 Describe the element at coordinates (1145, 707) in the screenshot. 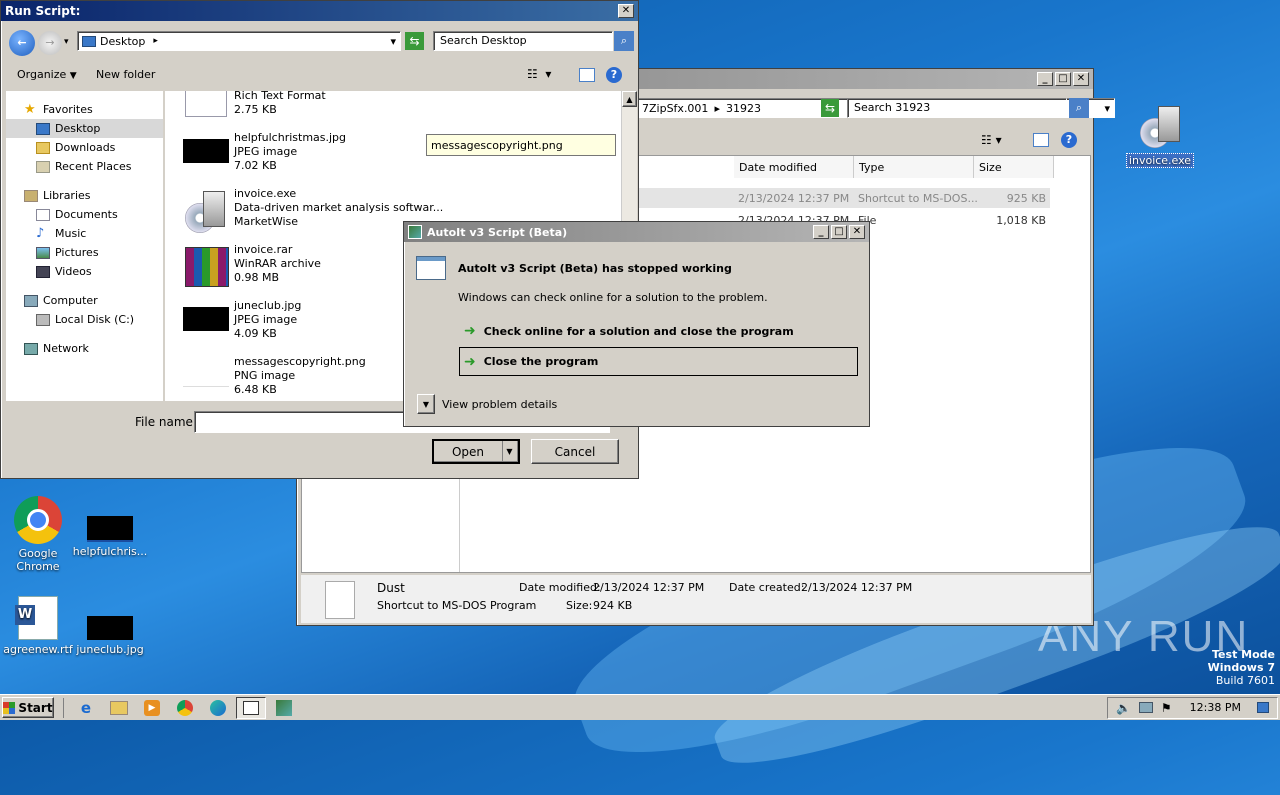

I see `network-tray-icon` at that location.